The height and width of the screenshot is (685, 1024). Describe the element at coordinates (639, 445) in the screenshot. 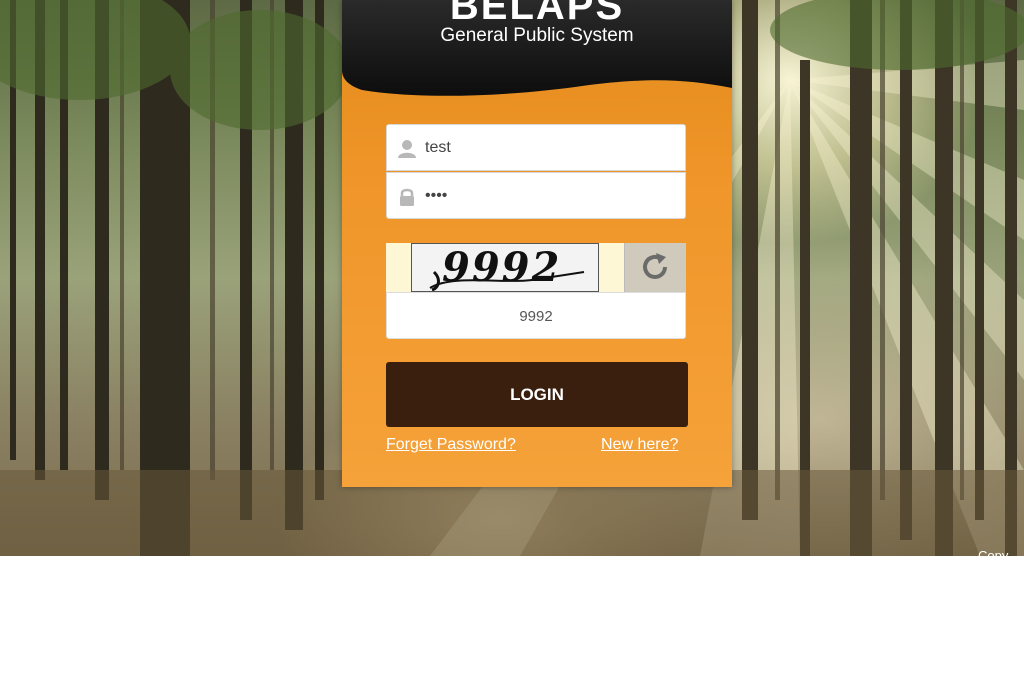

I see `new-here-link: New here?` at that location.